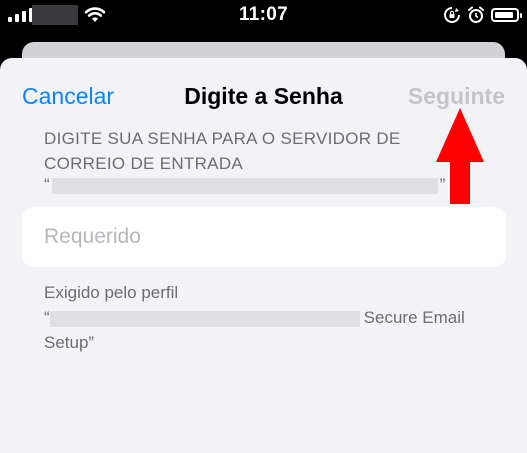  Describe the element at coordinates (111, 292) in the screenshot. I see `profile-note-line1: Exigido pelo perfil` at that location.